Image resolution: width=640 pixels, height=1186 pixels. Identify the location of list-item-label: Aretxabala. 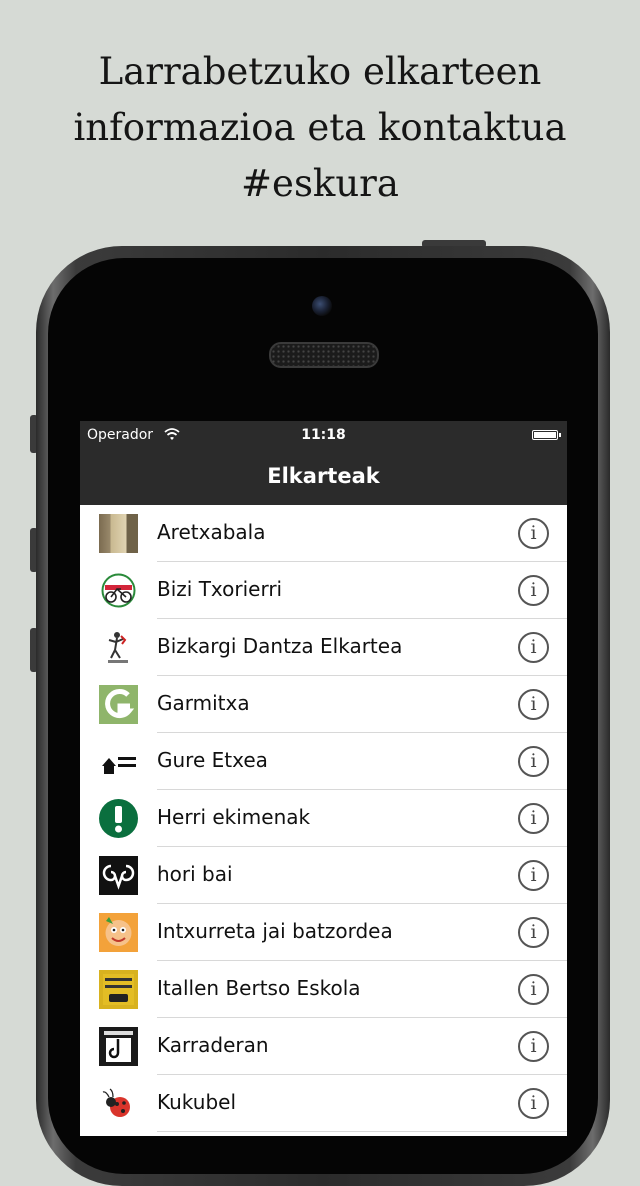
(211, 532).